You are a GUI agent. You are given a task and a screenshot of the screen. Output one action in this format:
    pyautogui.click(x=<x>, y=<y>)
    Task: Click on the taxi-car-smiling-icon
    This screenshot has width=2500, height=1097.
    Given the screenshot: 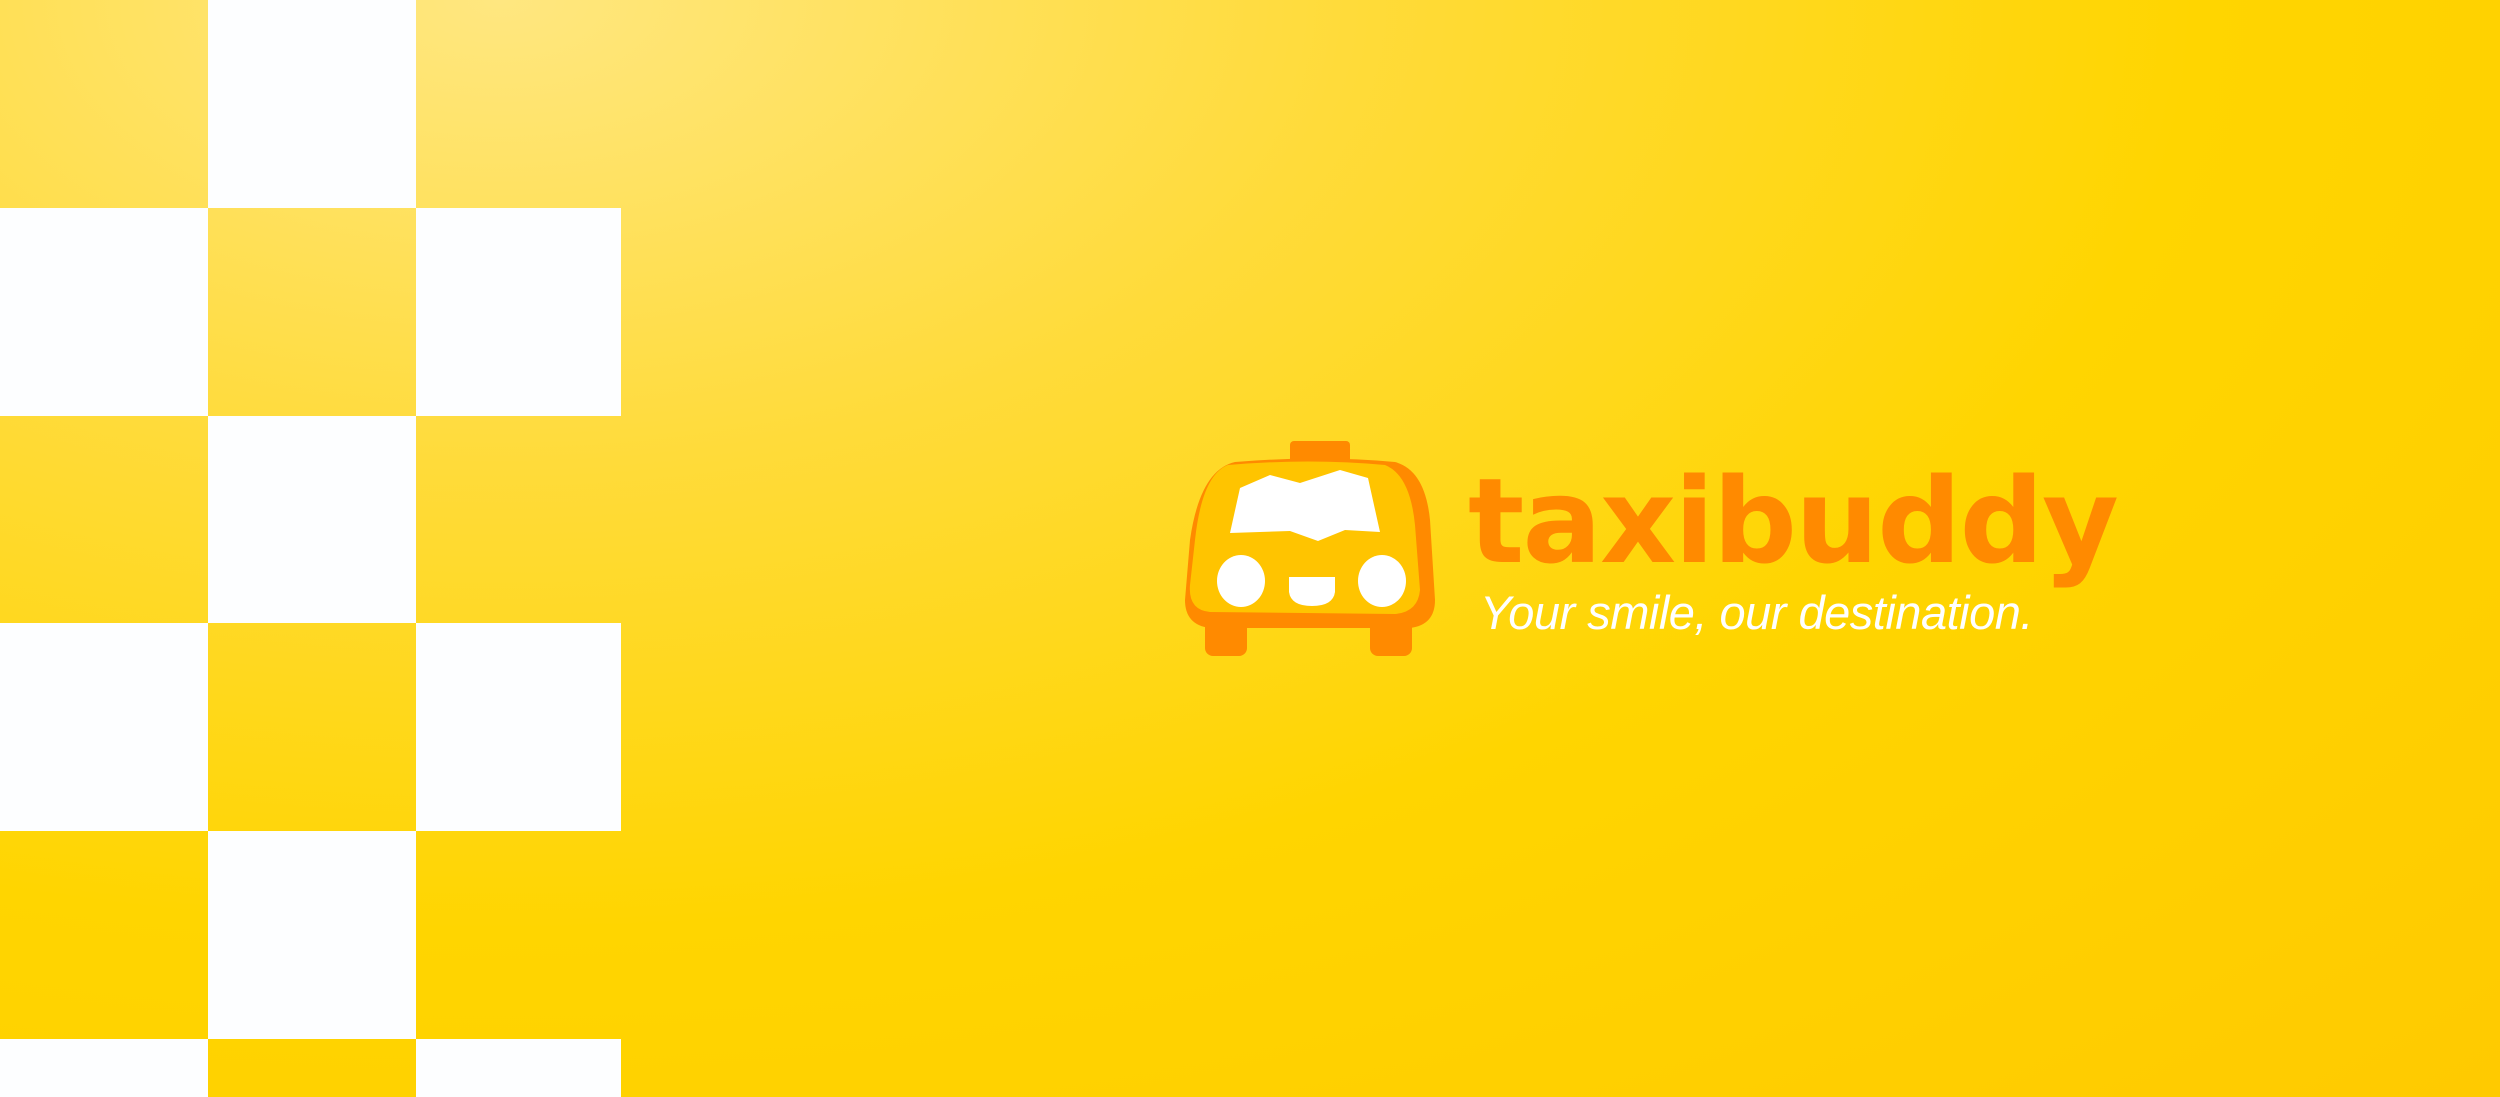 What is the action you would take?
    pyautogui.click(x=1310, y=548)
    